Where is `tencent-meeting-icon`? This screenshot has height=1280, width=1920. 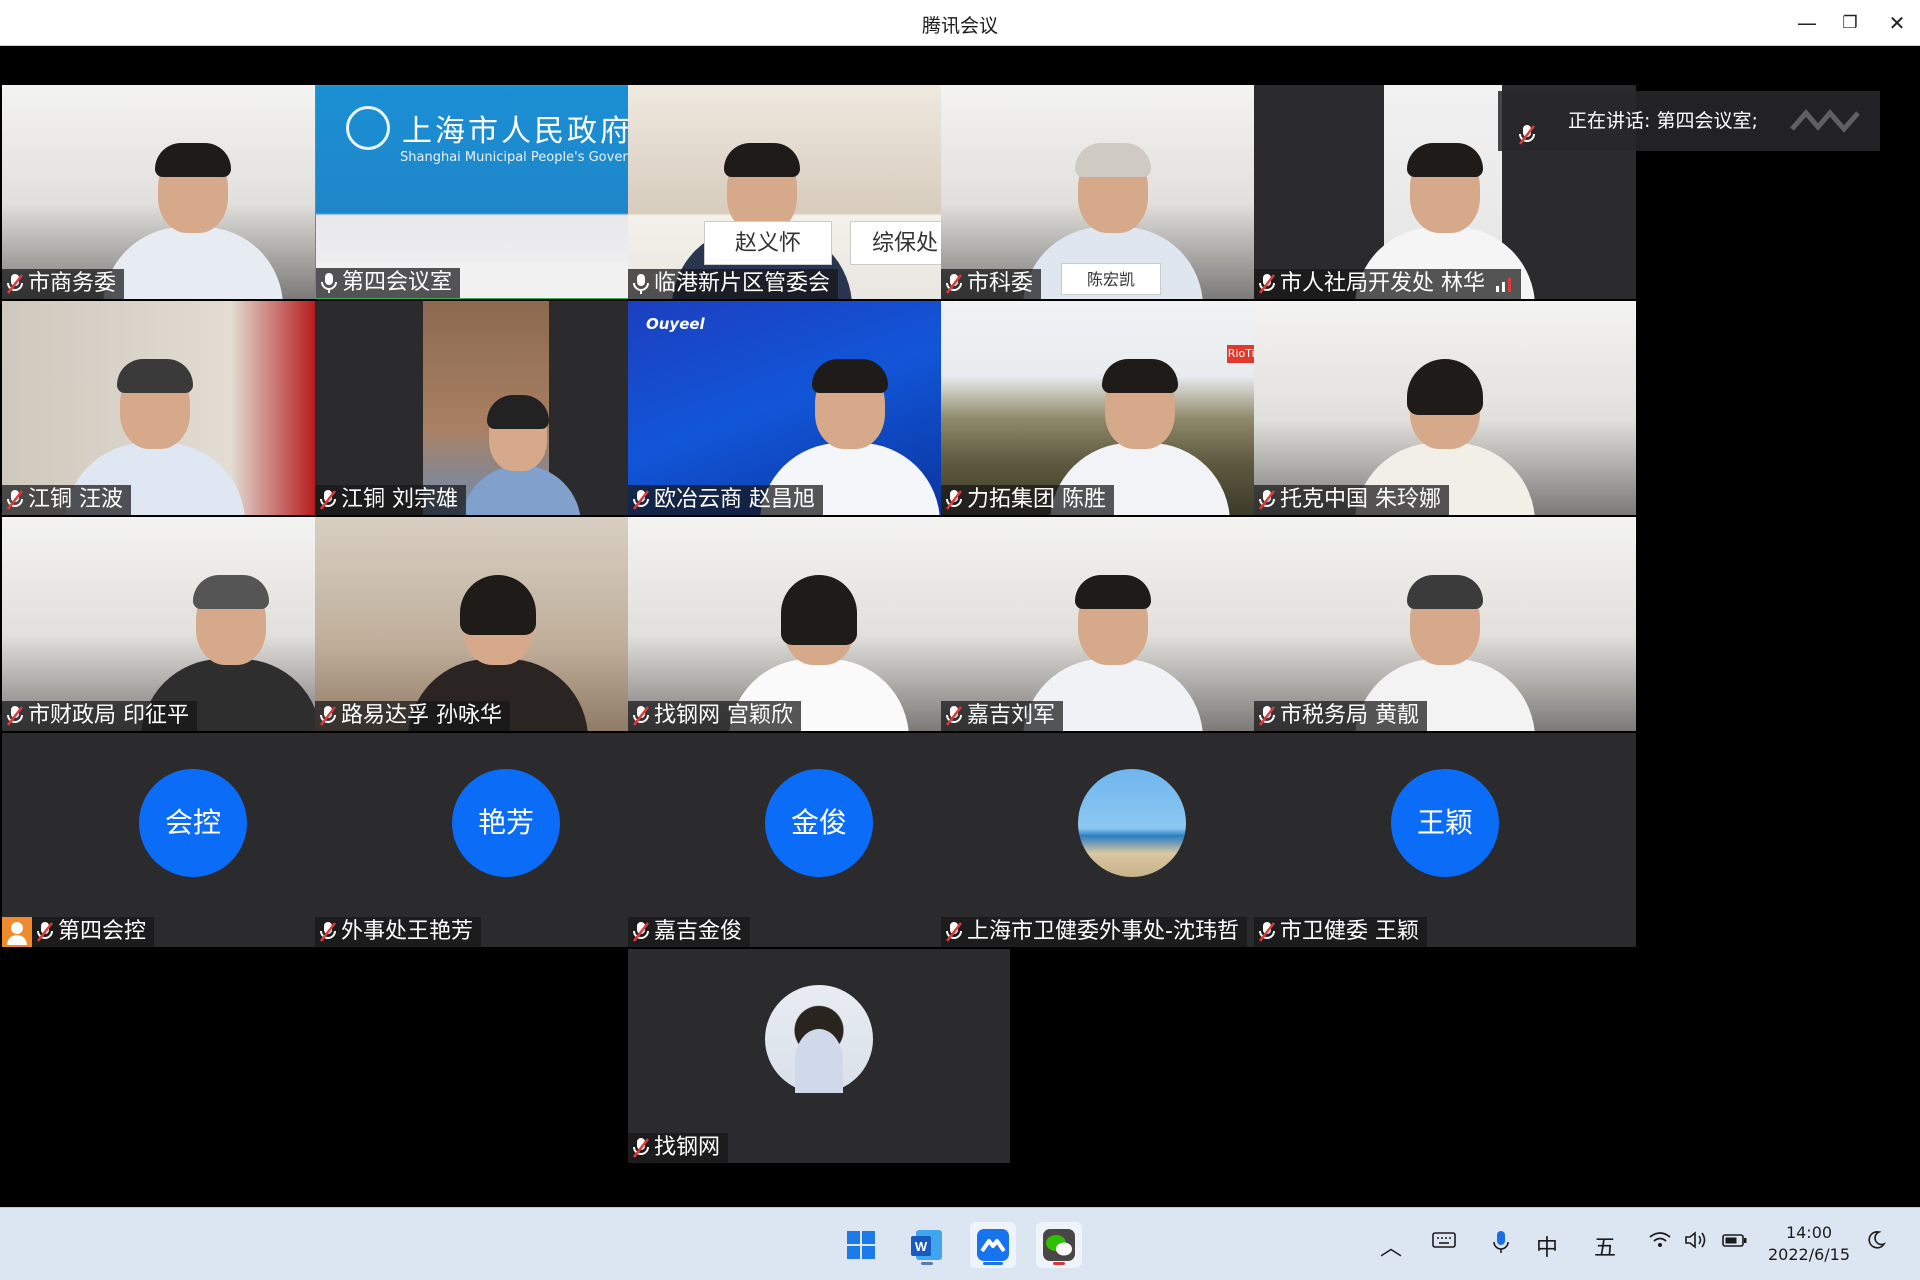 tencent-meeting-icon is located at coordinates (993, 1245).